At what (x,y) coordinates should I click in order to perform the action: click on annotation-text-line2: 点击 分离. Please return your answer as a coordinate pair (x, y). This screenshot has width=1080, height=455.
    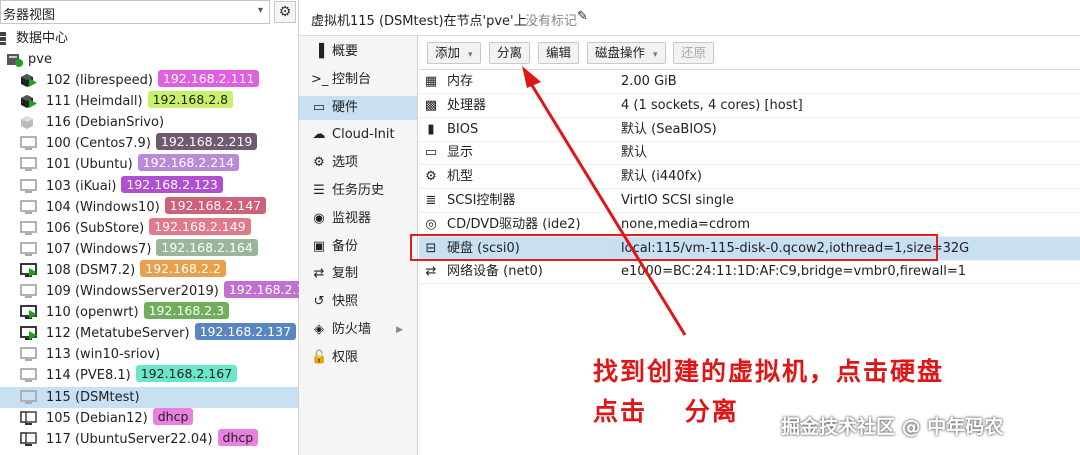
    Looking at the image, I should click on (666, 411).